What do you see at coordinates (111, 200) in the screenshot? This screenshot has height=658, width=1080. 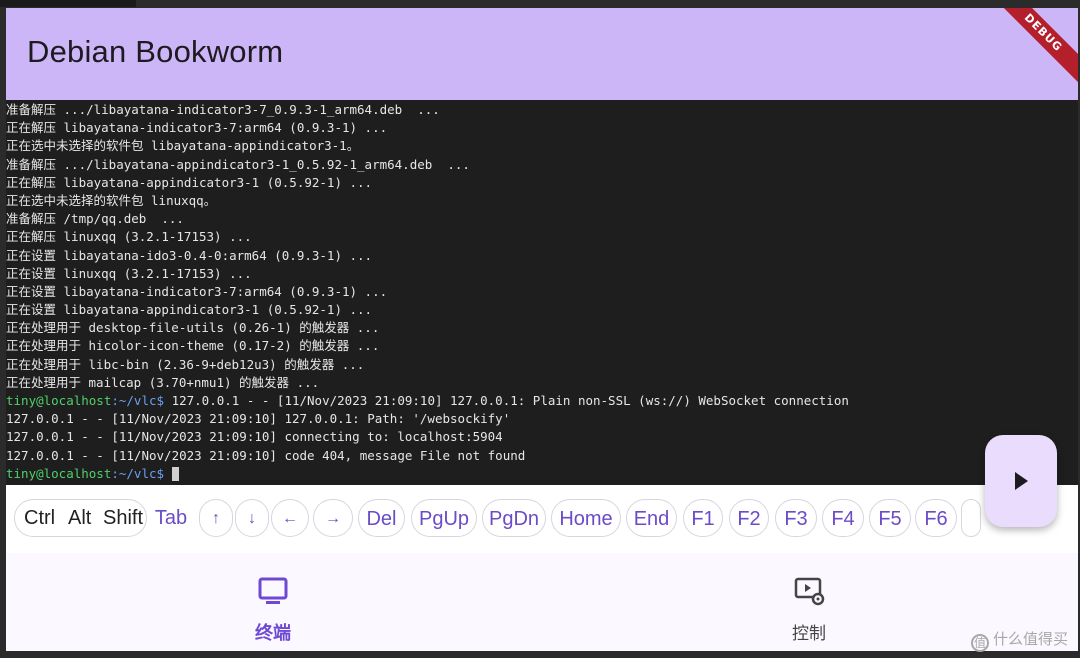 I see `terminal-line: 正在选中未选择的软件包 linuxqq。` at bounding box center [111, 200].